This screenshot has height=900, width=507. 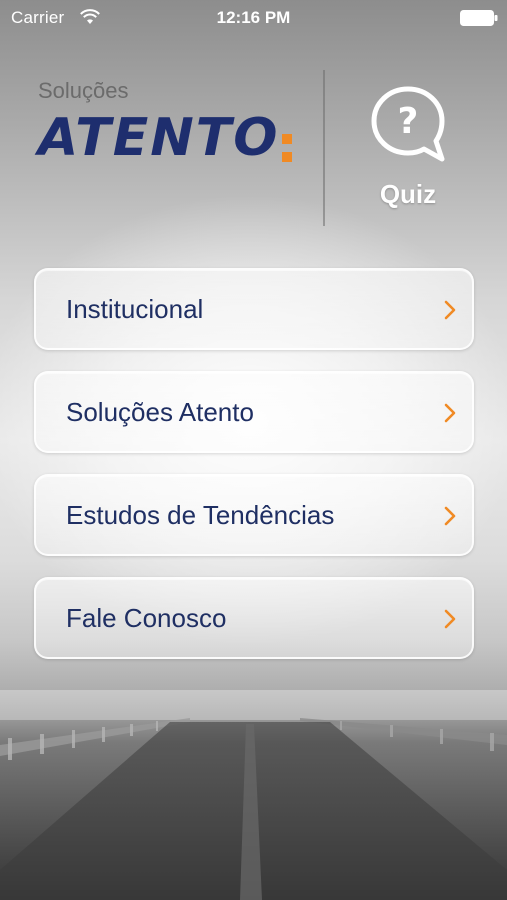 I want to click on menu-item-solucoes-atento: Soluções Atento, so click(x=254, y=412).